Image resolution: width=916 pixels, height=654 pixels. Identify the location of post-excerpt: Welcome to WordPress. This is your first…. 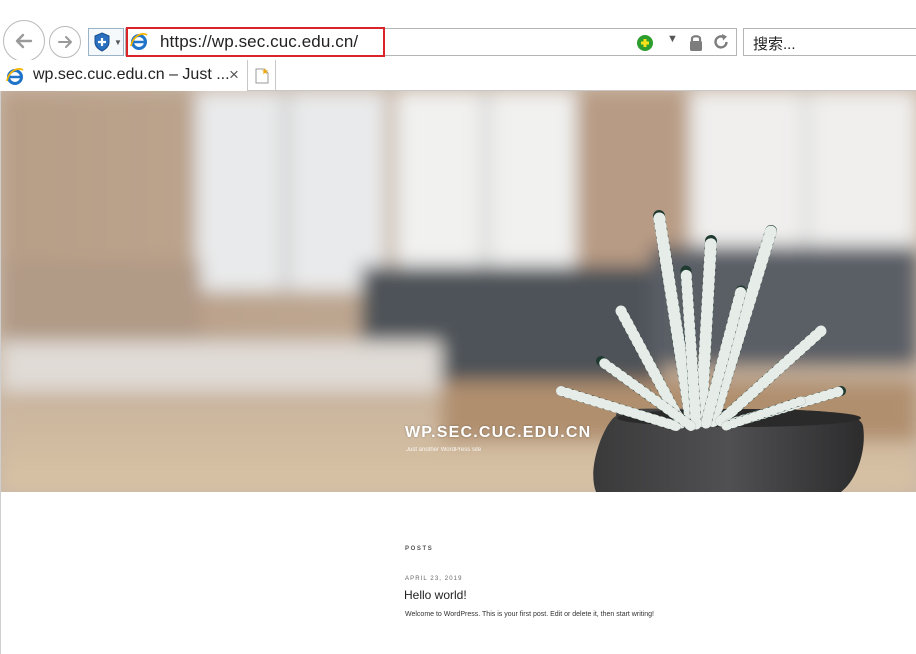
(529, 614).